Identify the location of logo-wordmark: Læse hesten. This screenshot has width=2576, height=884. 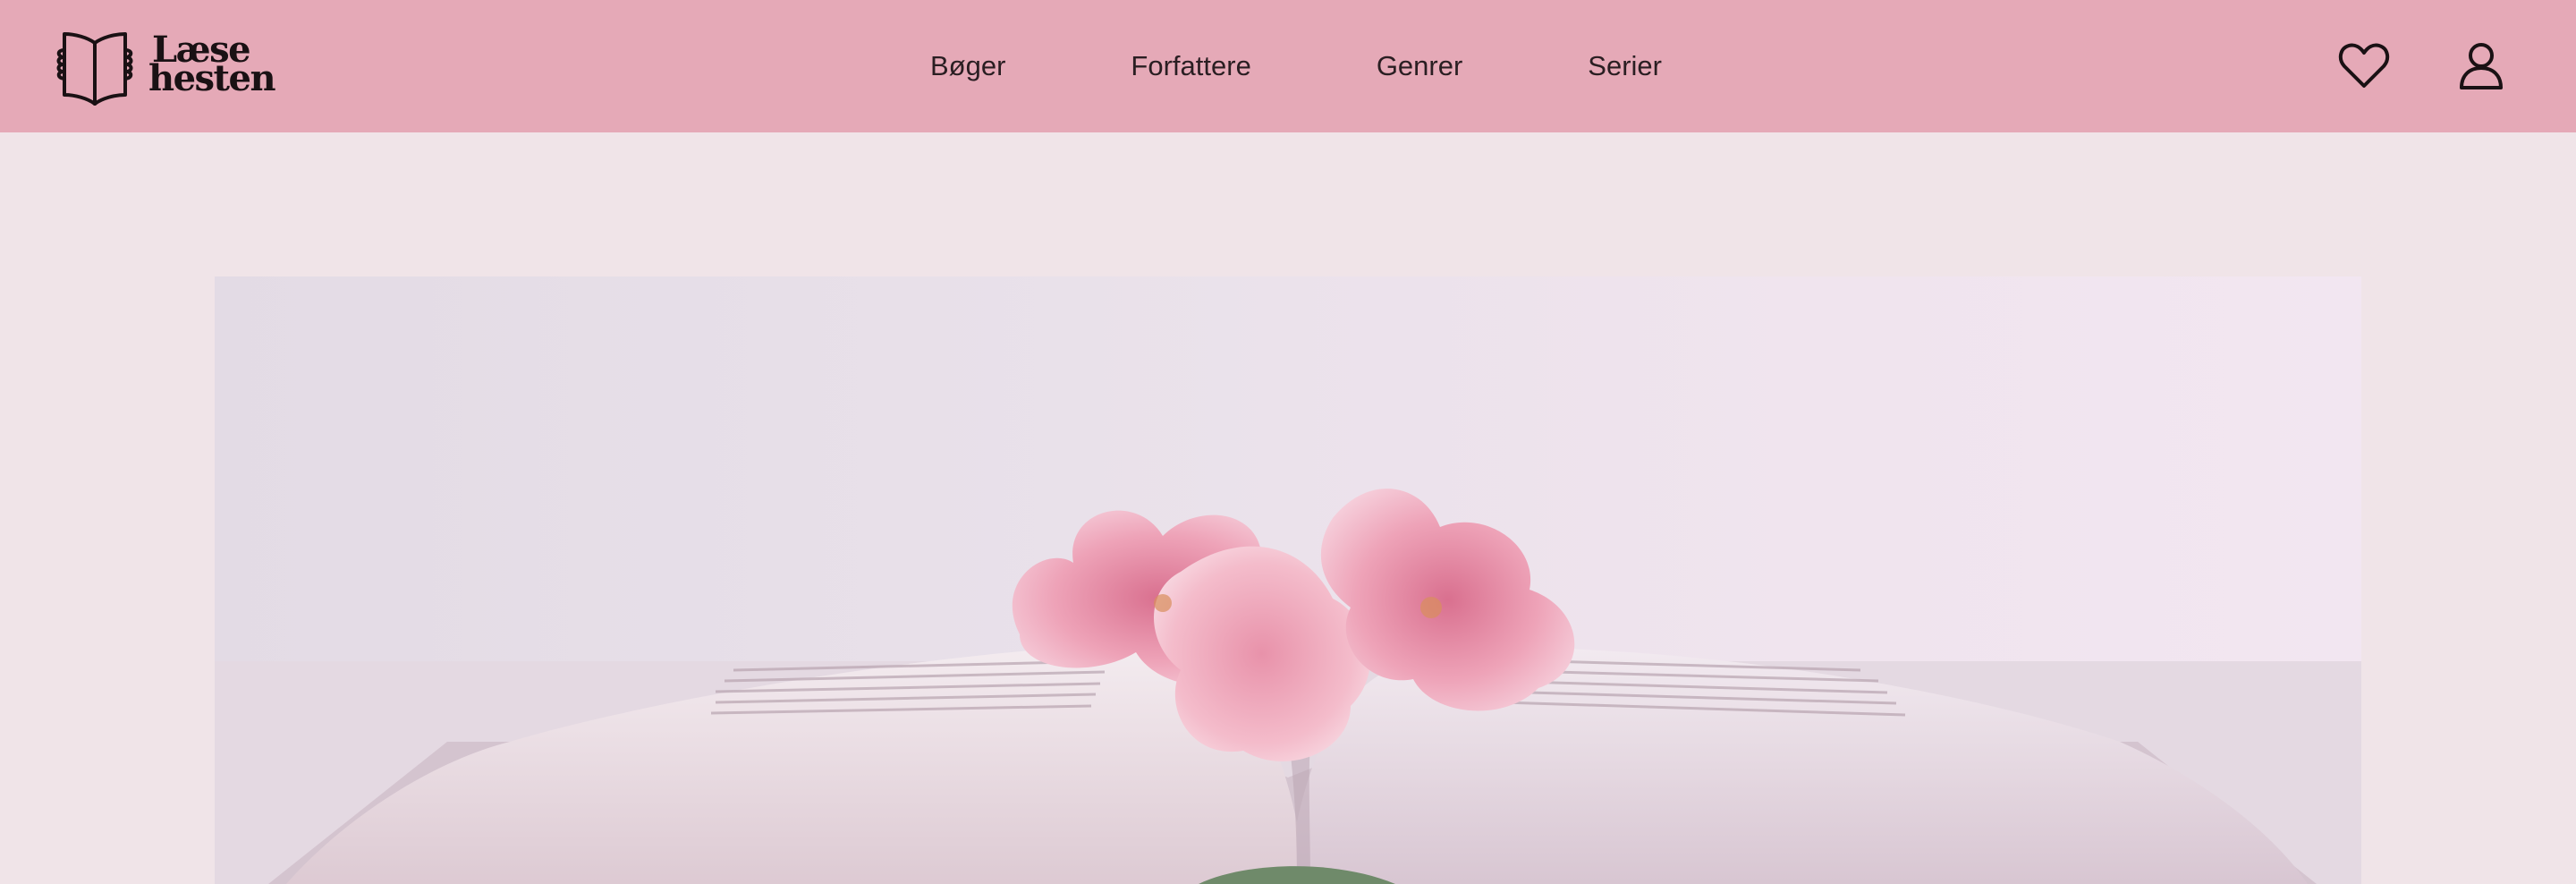
(212, 65).